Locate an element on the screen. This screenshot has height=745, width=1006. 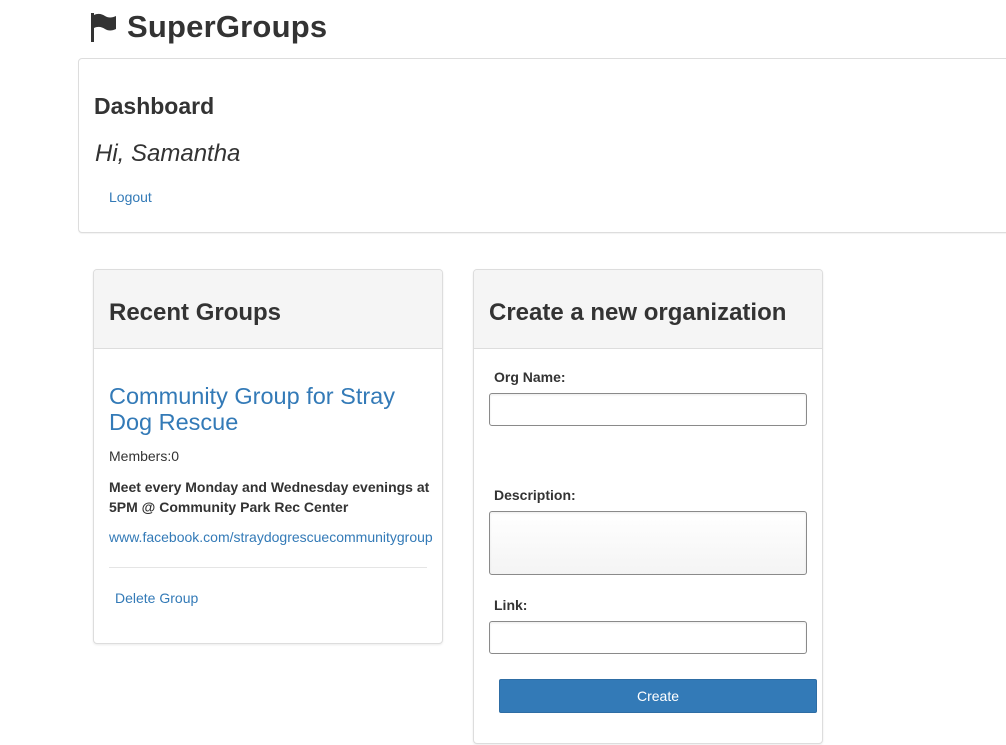
user-greeting: Hi, Samantha is located at coordinates (168, 153).